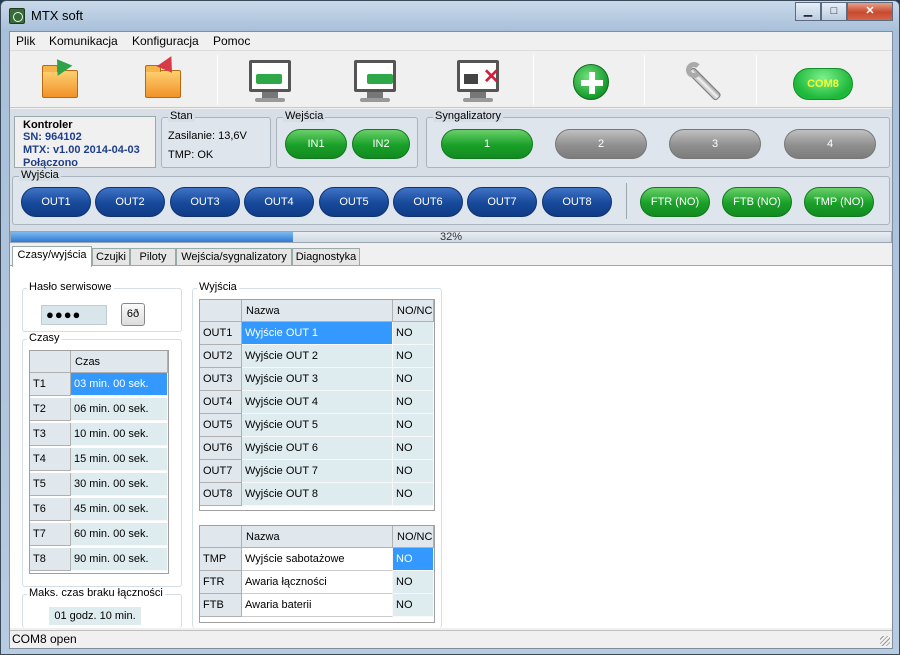 This screenshot has height=655, width=900. Describe the element at coordinates (133, 314) in the screenshot. I see `show-password-button: 6ð` at that location.